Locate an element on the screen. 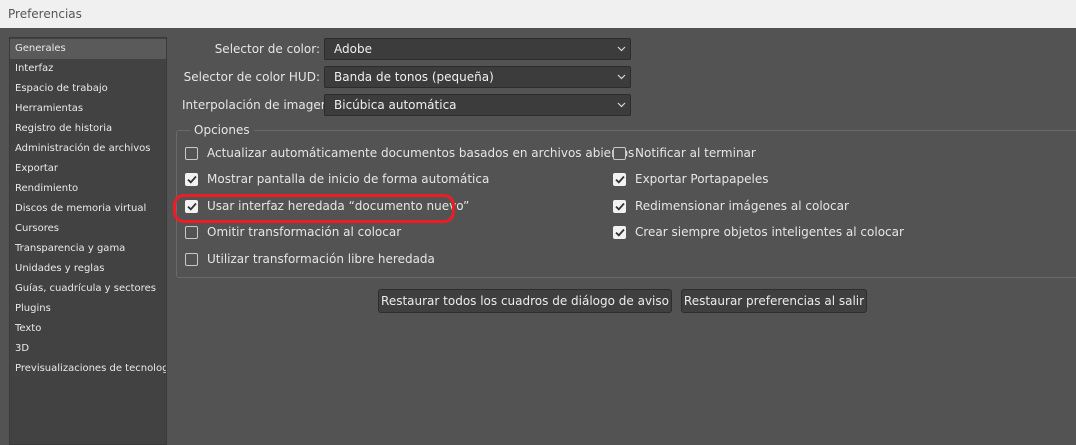 This screenshot has height=445, width=1076. sidebar-item-exportar: Exportar is located at coordinates (88, 169).